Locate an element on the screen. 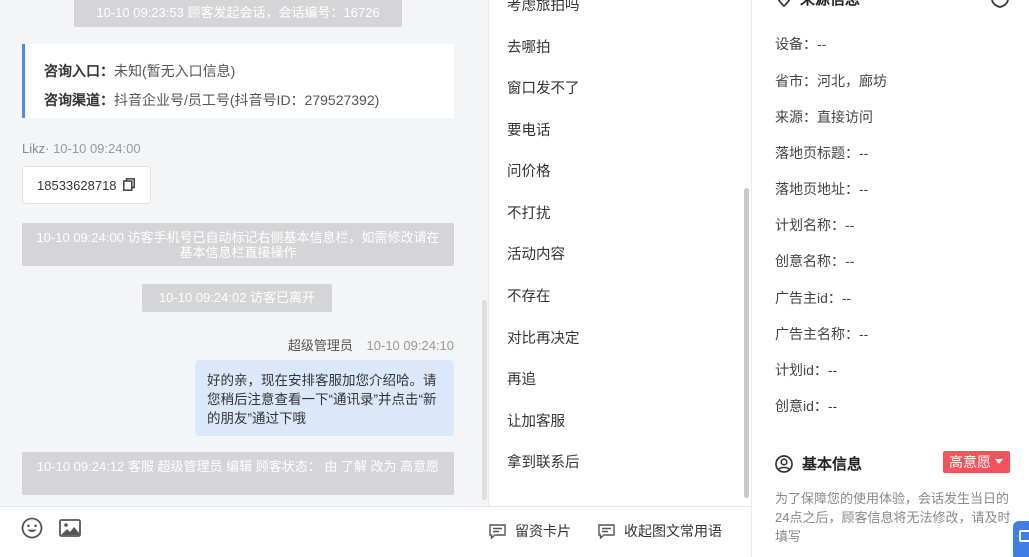 The width and height of the screenshot is (1029, 557). source-creative-name: 创意名称：-- is located at coordinates (815, 261).